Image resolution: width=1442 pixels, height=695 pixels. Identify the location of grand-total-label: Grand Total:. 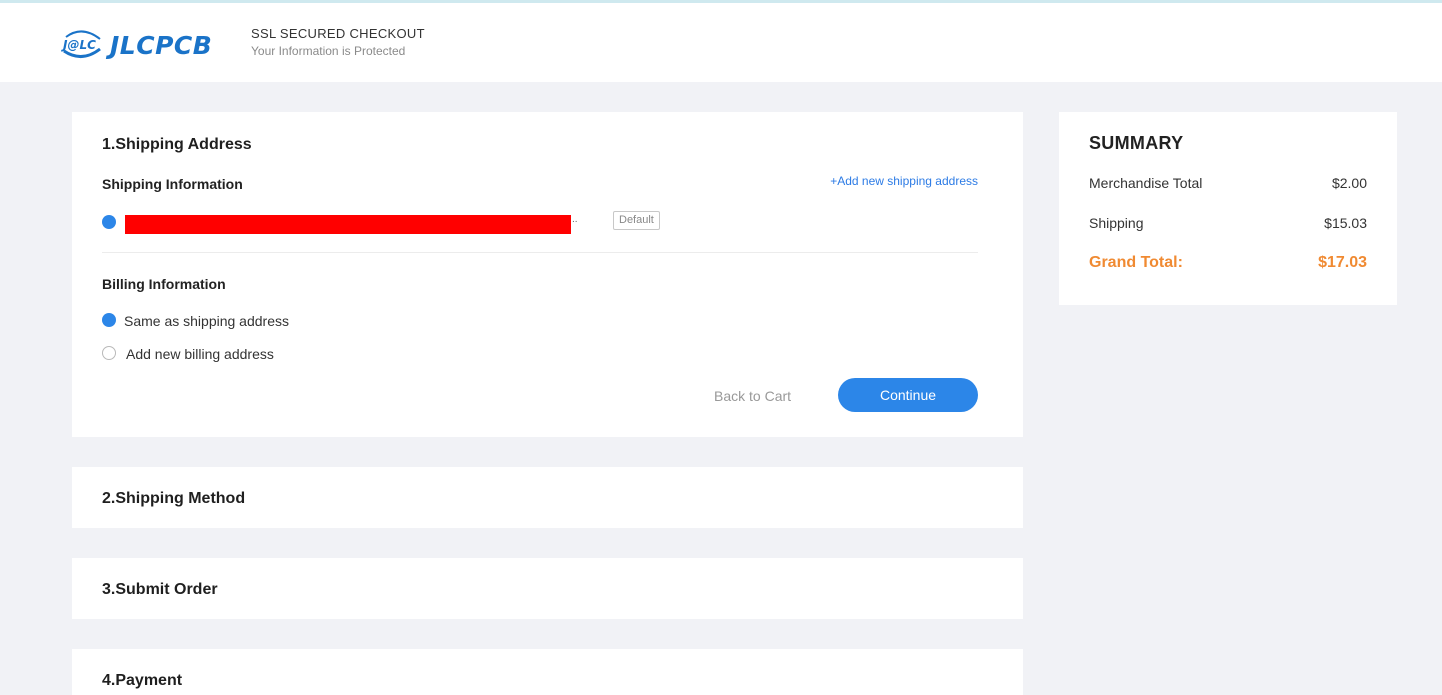
(1136, 262).